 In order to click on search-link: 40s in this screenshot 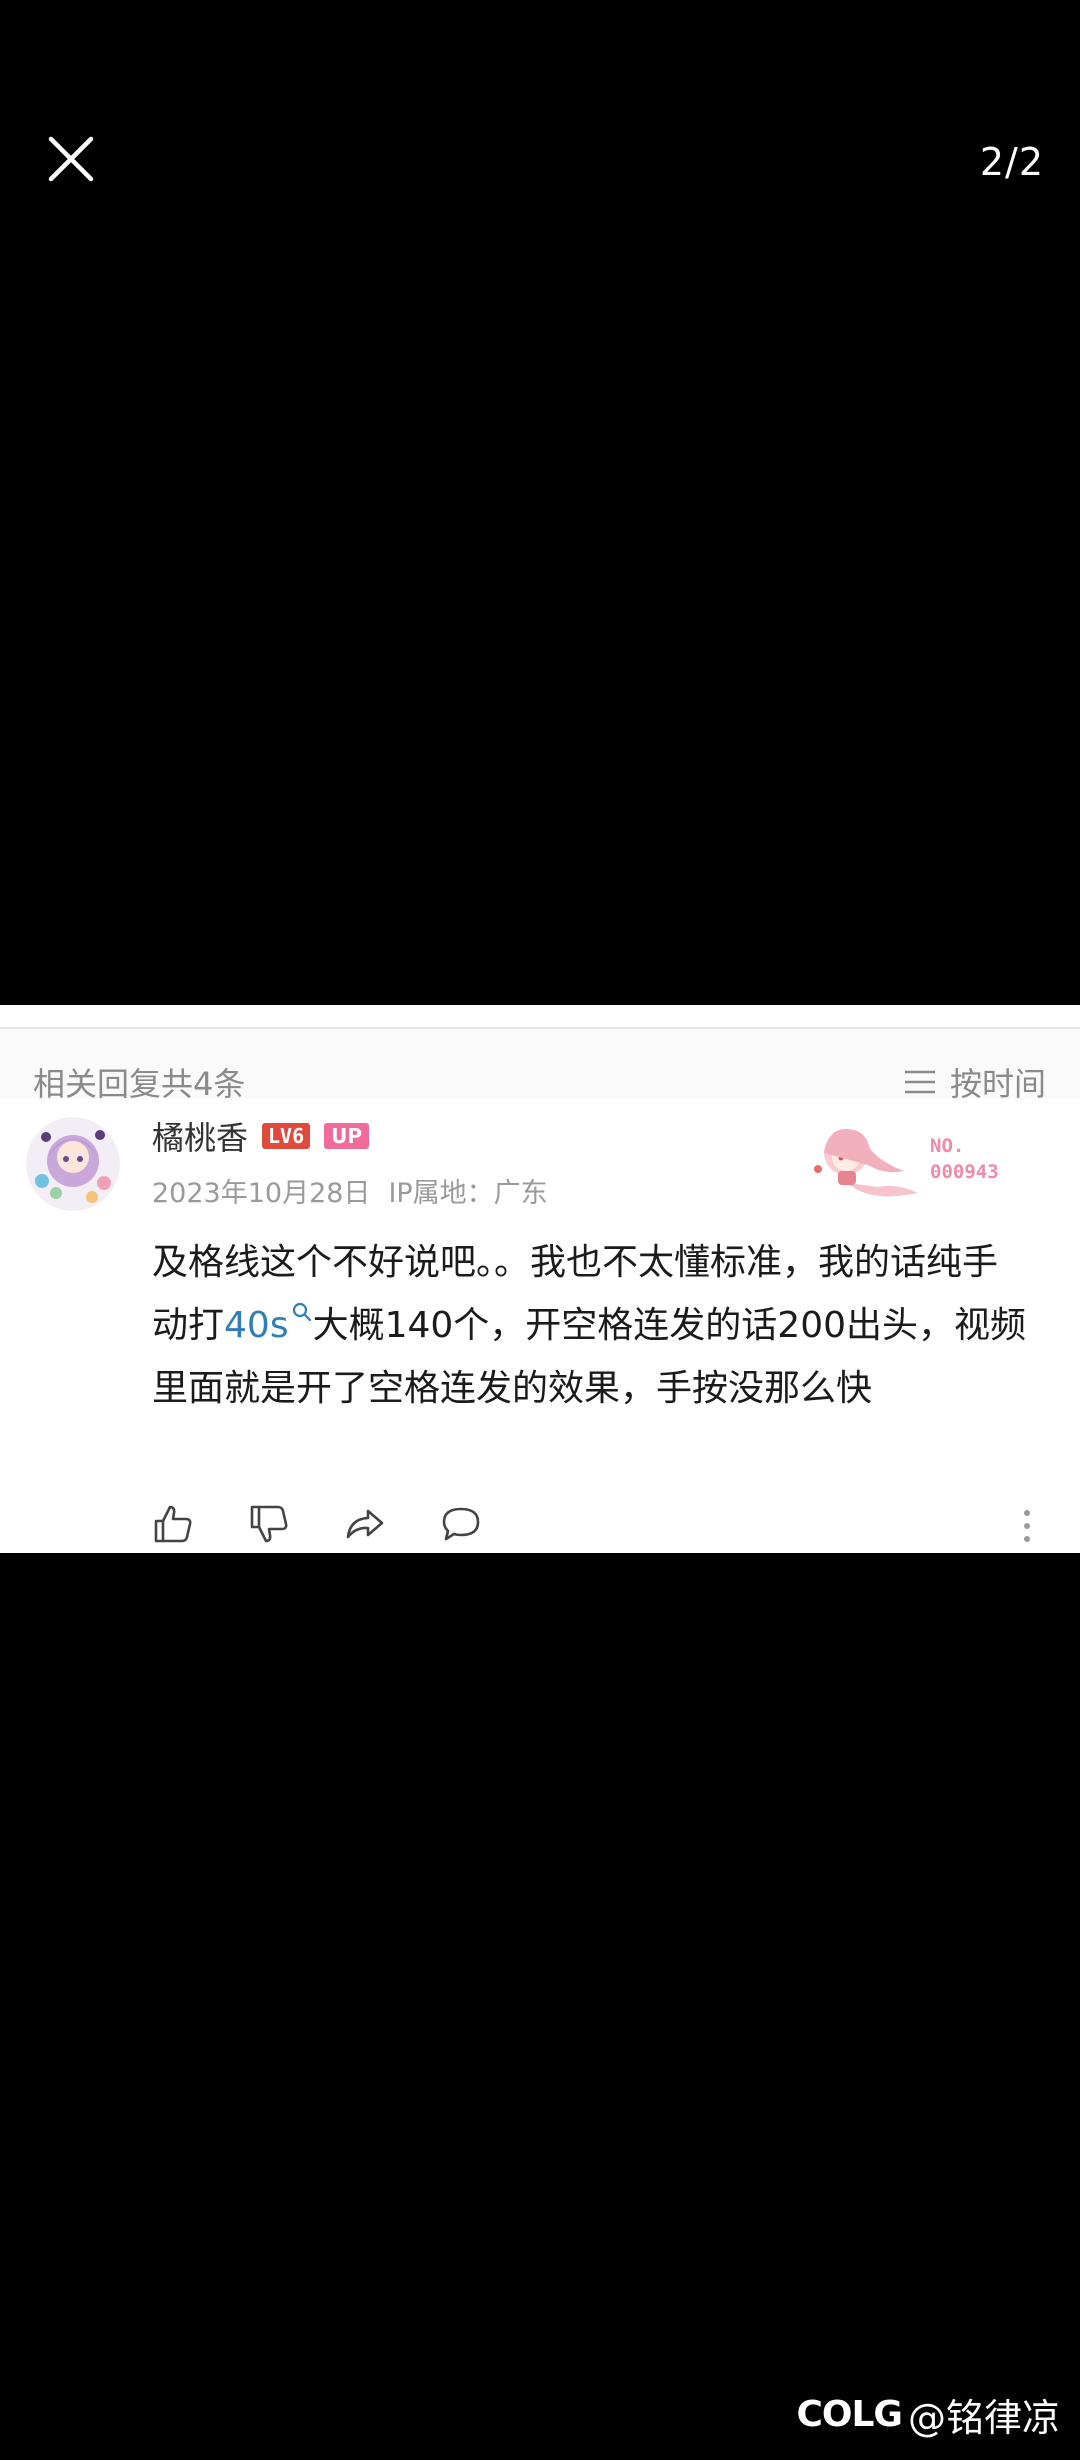, I will do `click(268, 1324)`.